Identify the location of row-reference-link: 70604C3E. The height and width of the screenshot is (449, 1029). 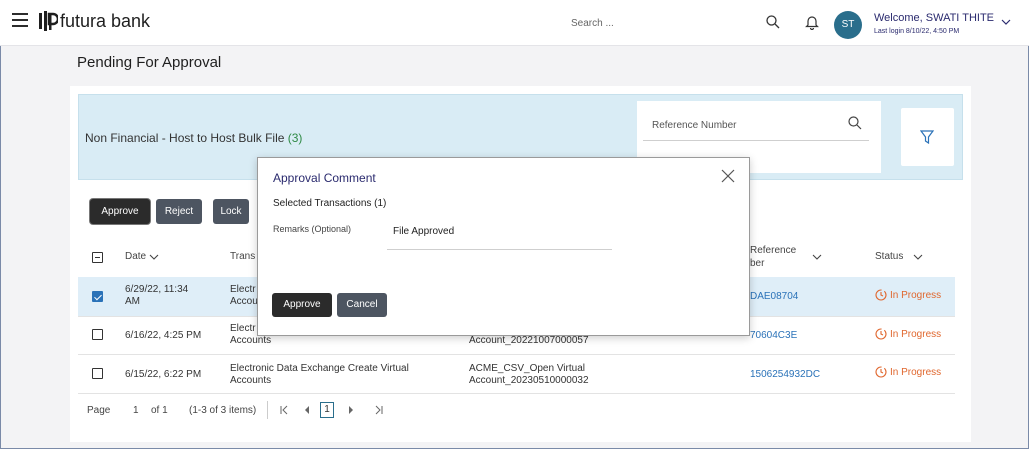
(773, 336).